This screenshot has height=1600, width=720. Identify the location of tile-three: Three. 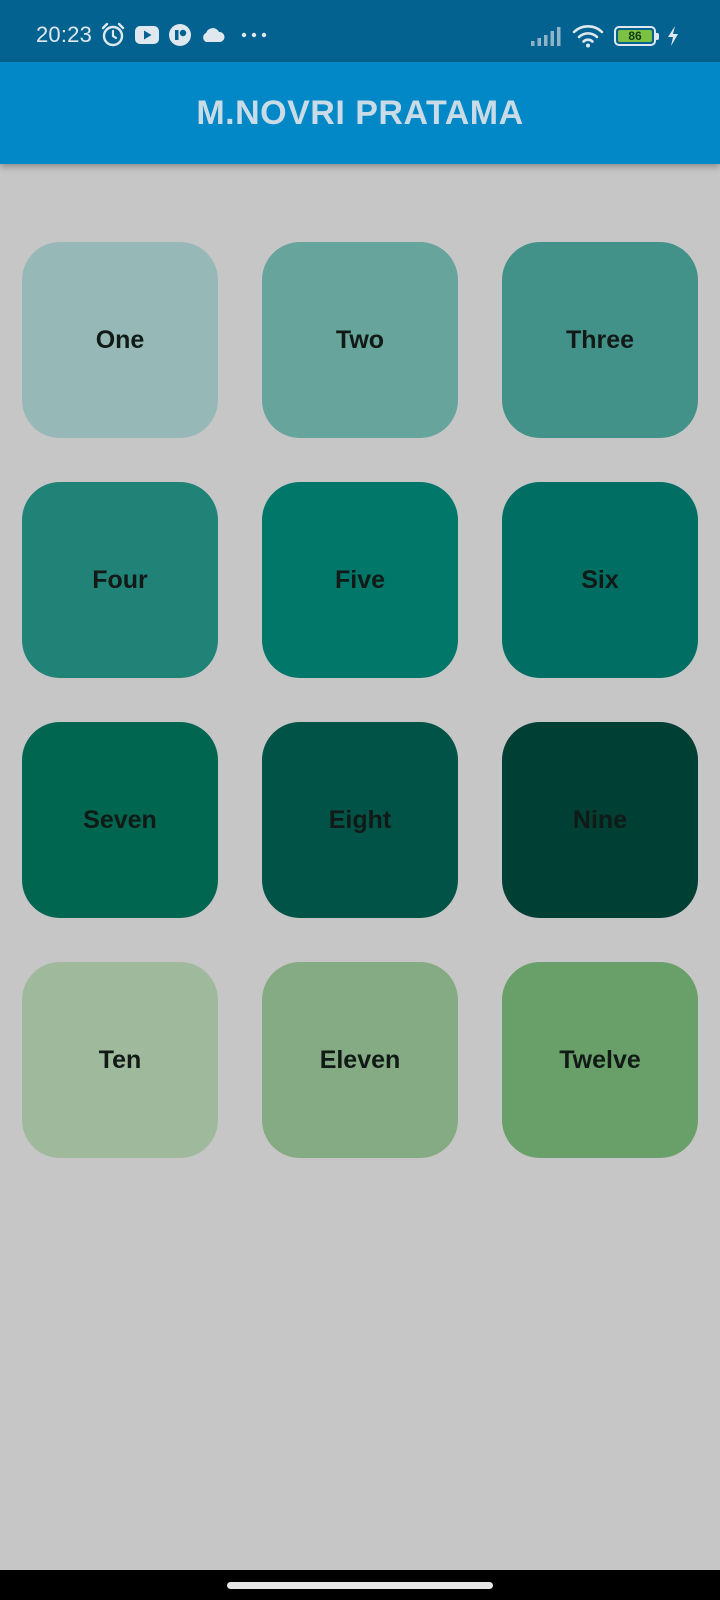
(600, 340).